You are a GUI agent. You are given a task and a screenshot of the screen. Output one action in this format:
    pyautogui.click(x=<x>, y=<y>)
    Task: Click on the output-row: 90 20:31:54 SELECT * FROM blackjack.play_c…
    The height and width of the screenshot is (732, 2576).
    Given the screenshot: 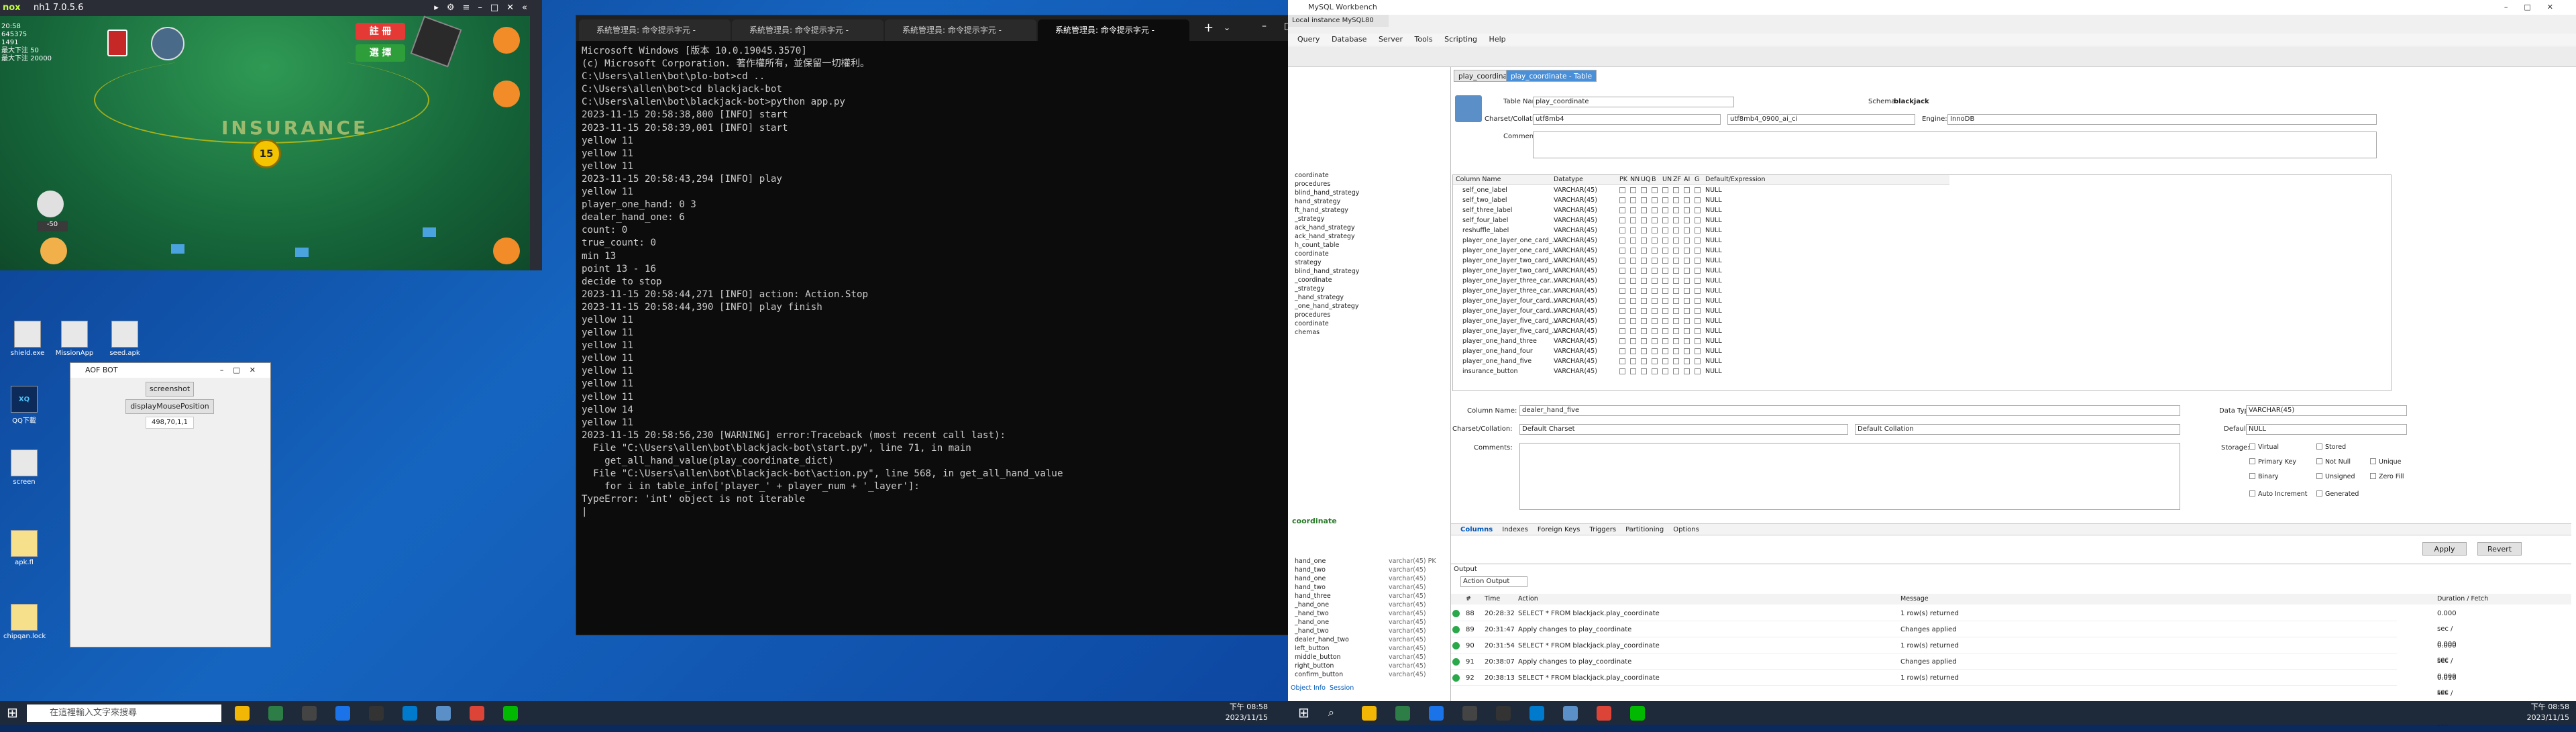 What is the action you would take?
    pyautogui.click(x=1954, y=667)
    